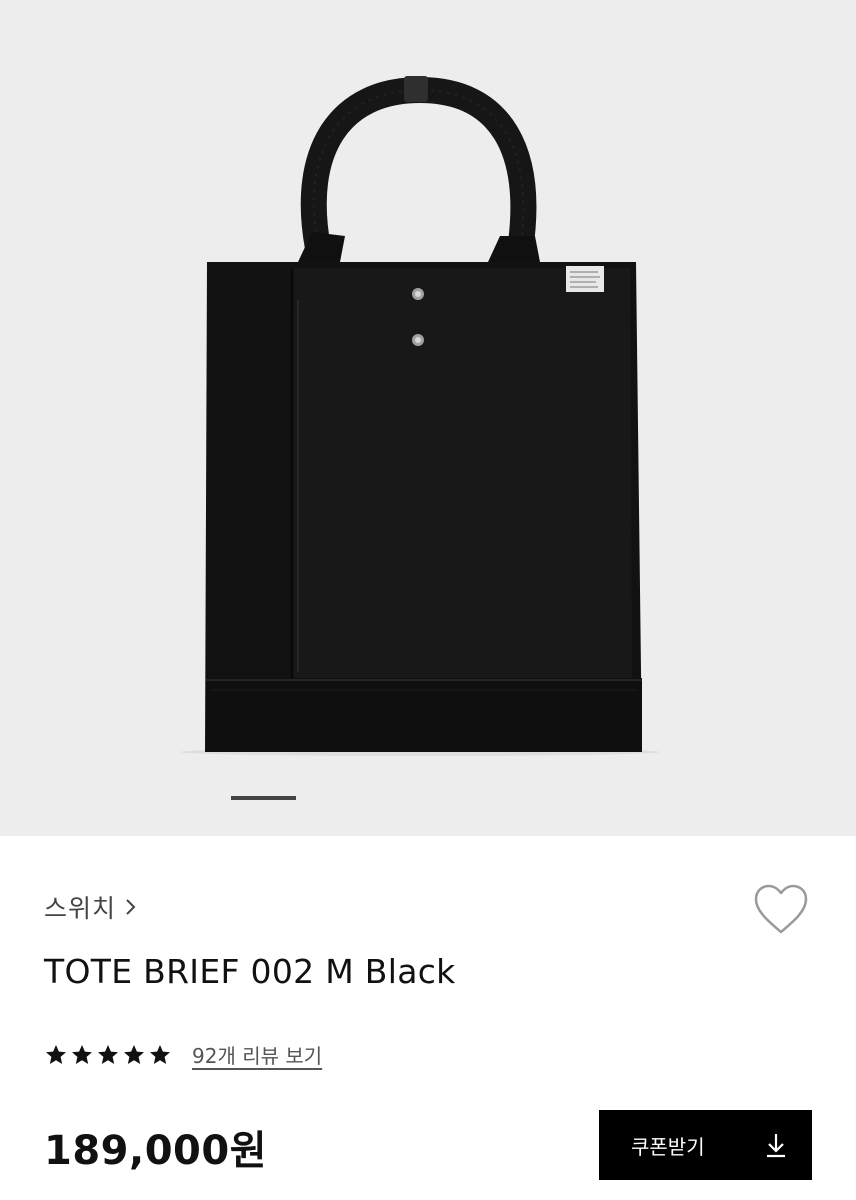 The width and height of the screenshot is (856, 1200). I want to click on heart-outline-icon, so click(781, 909).